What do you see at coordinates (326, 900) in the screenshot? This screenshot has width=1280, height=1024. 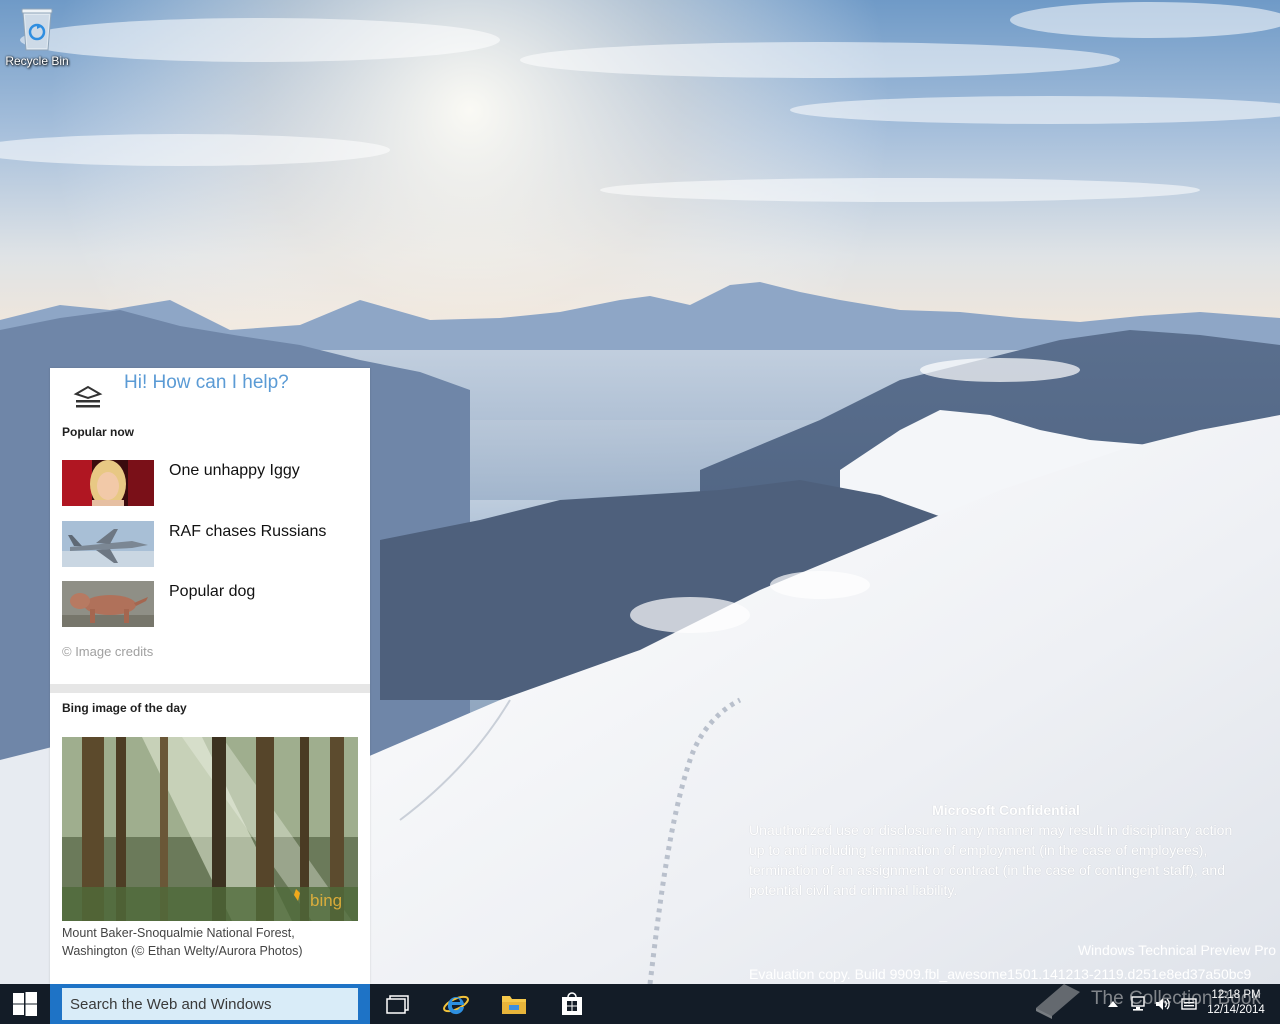 I see `bing-logo: bing` at bounding box center [326, 900].